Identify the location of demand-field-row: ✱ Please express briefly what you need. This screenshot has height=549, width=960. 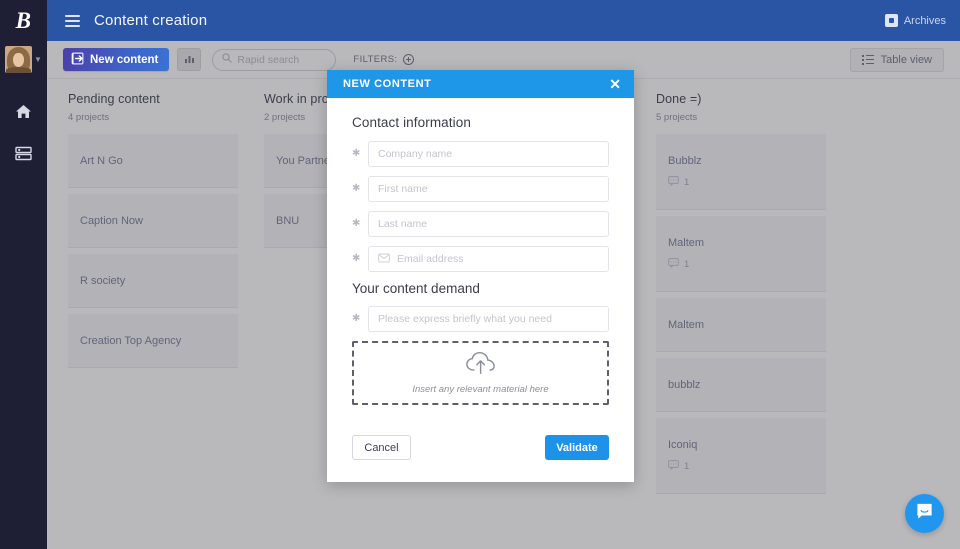
(480, 319).